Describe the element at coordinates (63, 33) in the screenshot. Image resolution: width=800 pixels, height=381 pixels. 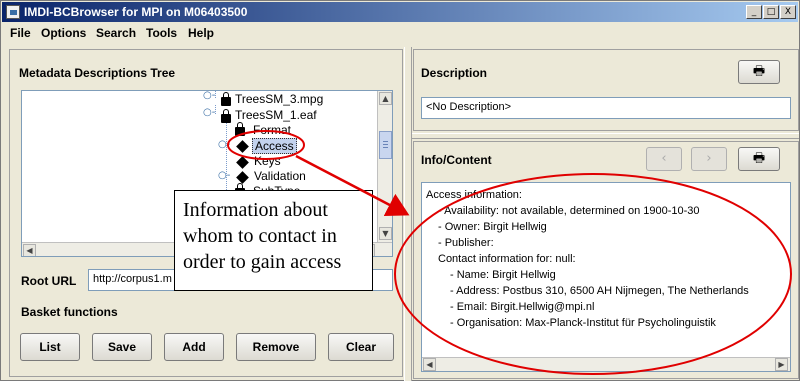
I see `menu-options: Options` at that location.